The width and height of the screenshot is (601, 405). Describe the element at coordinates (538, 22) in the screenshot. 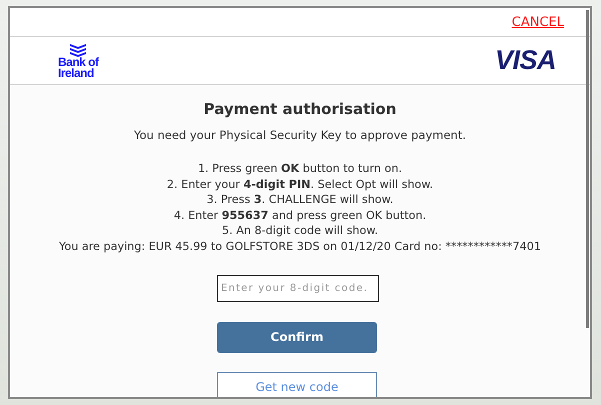

I see `cancel-link: CANCEL` at that location.